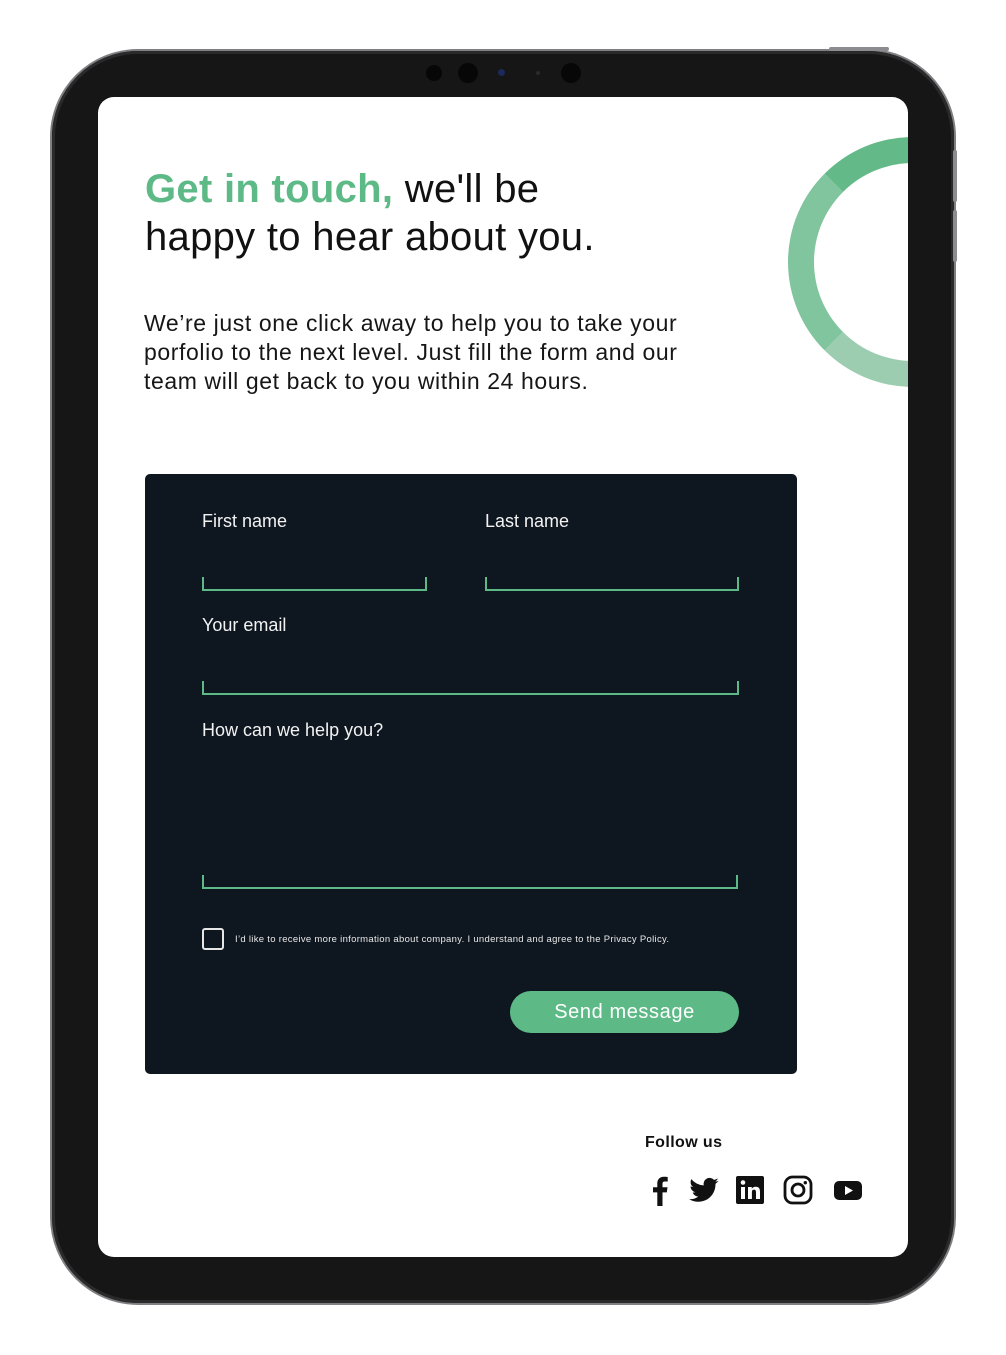 The height and width of the screenshot is (1355, 1006). Describe the element at coordinates (466, 189) in the screenshot. I see `title-line1-rest: we'll be` at that location.